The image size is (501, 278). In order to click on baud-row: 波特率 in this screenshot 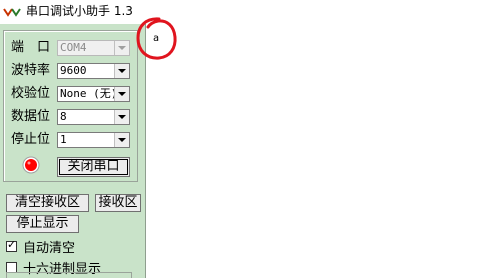, I will do `click(34, 71)`.